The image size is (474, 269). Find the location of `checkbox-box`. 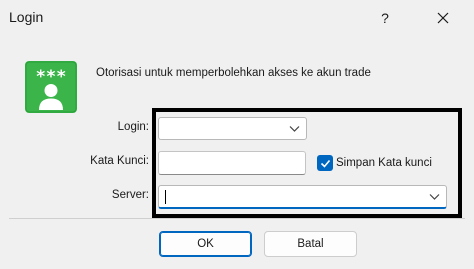

checkbox-box is located at coordinates (325, 163).